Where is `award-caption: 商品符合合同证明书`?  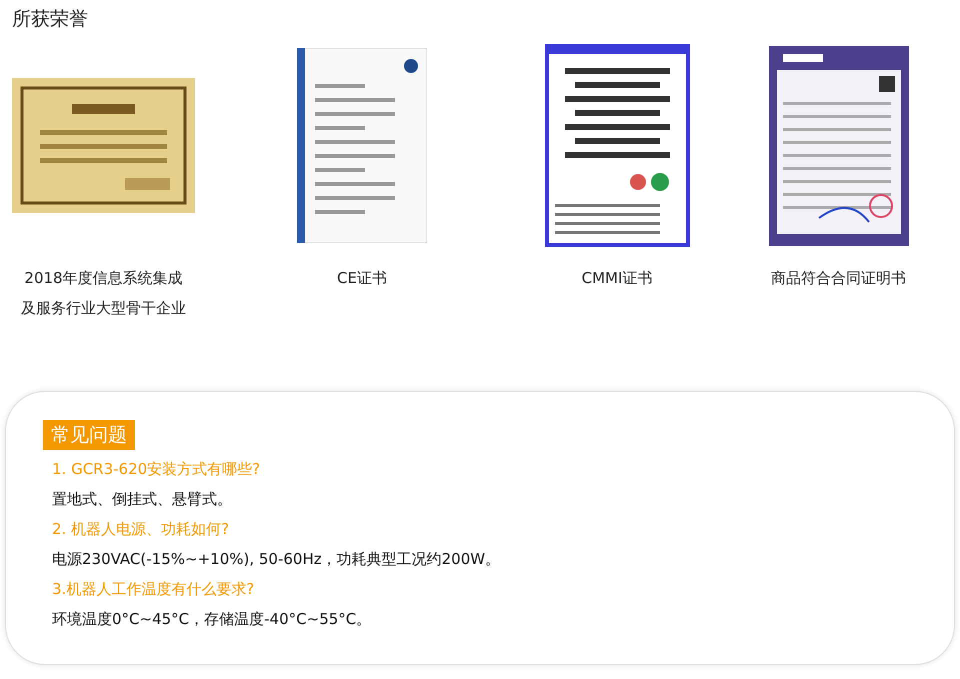 award-caption: 商品符合合同证明书 is located at coordinates (838, 278).